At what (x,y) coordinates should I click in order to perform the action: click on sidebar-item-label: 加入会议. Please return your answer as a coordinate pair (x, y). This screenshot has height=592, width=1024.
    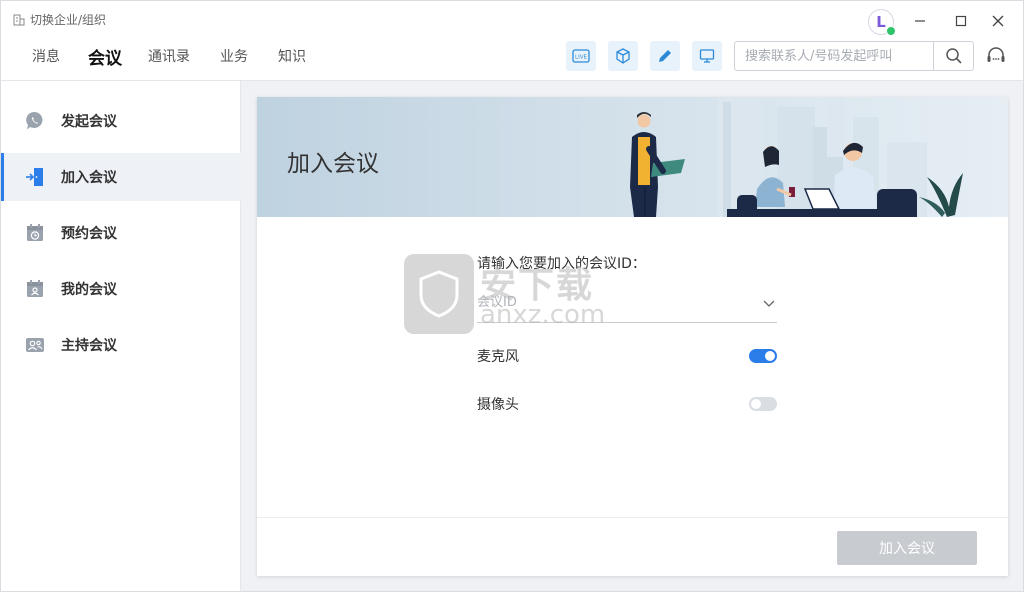
    Looking at the image, I should click on (89, 178).